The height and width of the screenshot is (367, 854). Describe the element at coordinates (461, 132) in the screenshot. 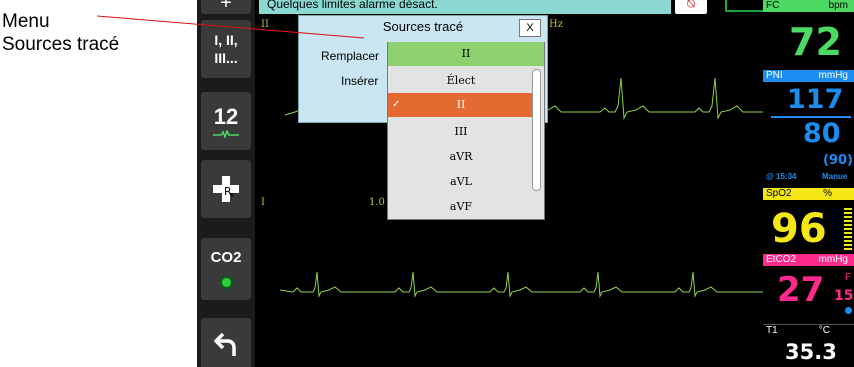

I see `dropdown-item: III` at that location.